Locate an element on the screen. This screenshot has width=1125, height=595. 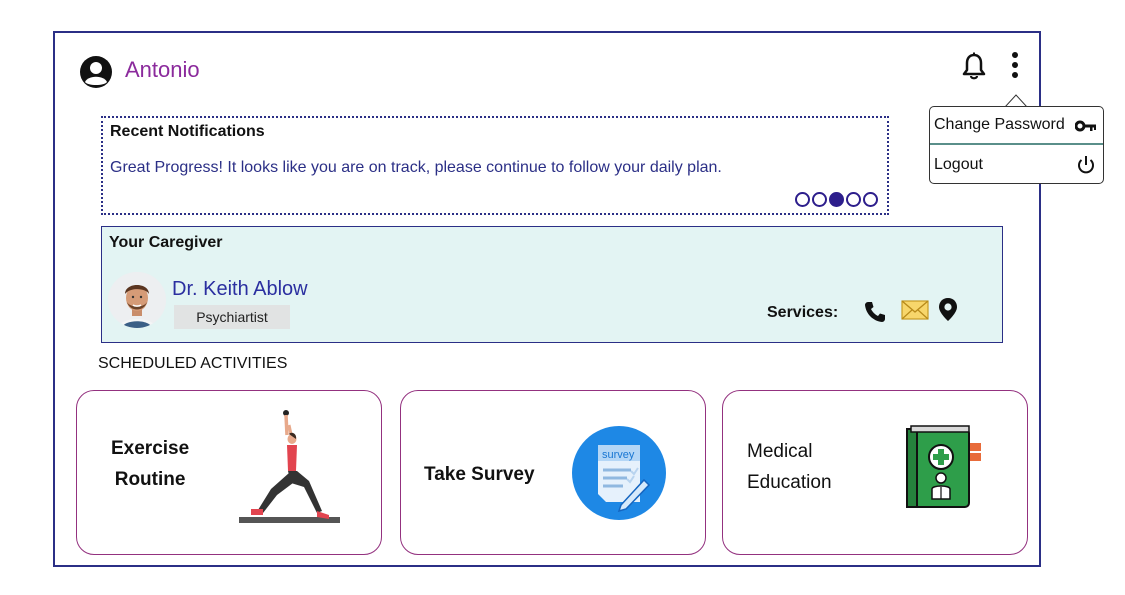
medical-education-label: Medical Education is located at coordinates (789, 467).